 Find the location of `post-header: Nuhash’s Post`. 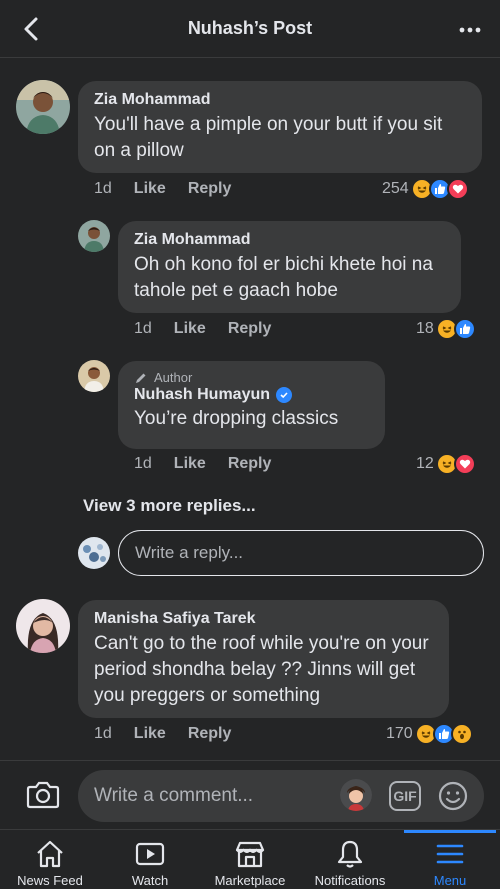

post-header: Nuhash’s Post is located at coordinates (250, 29).